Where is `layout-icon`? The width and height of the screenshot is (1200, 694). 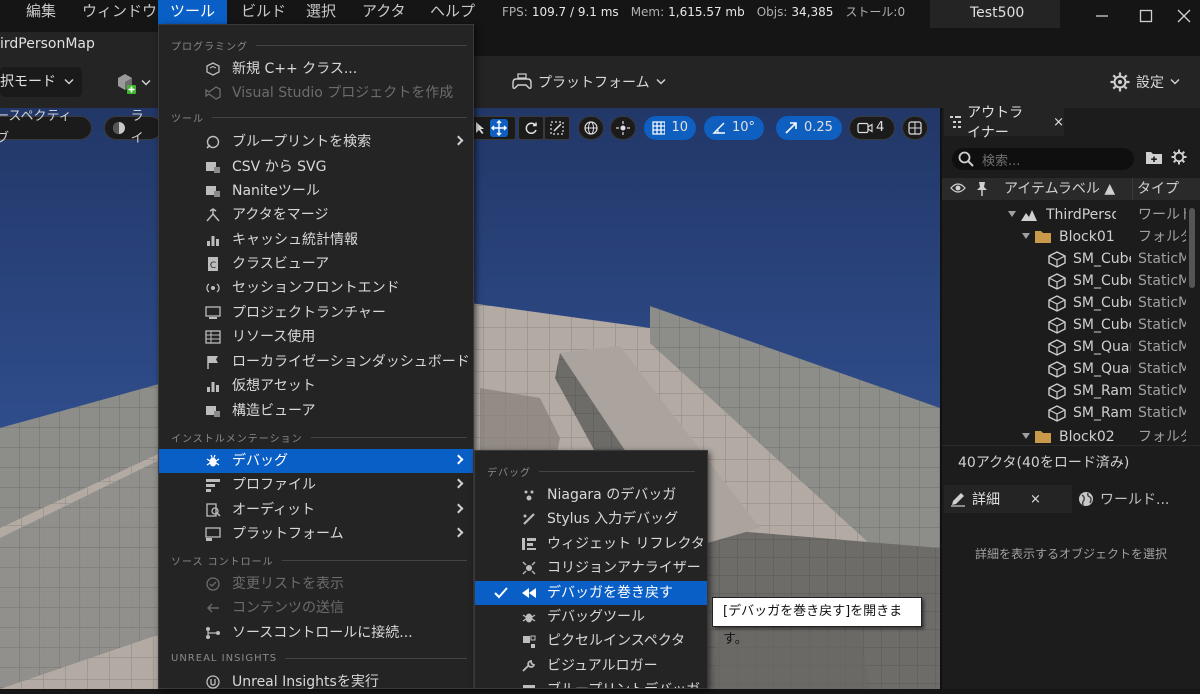
layout-icon is located at coordinates (915, 128).